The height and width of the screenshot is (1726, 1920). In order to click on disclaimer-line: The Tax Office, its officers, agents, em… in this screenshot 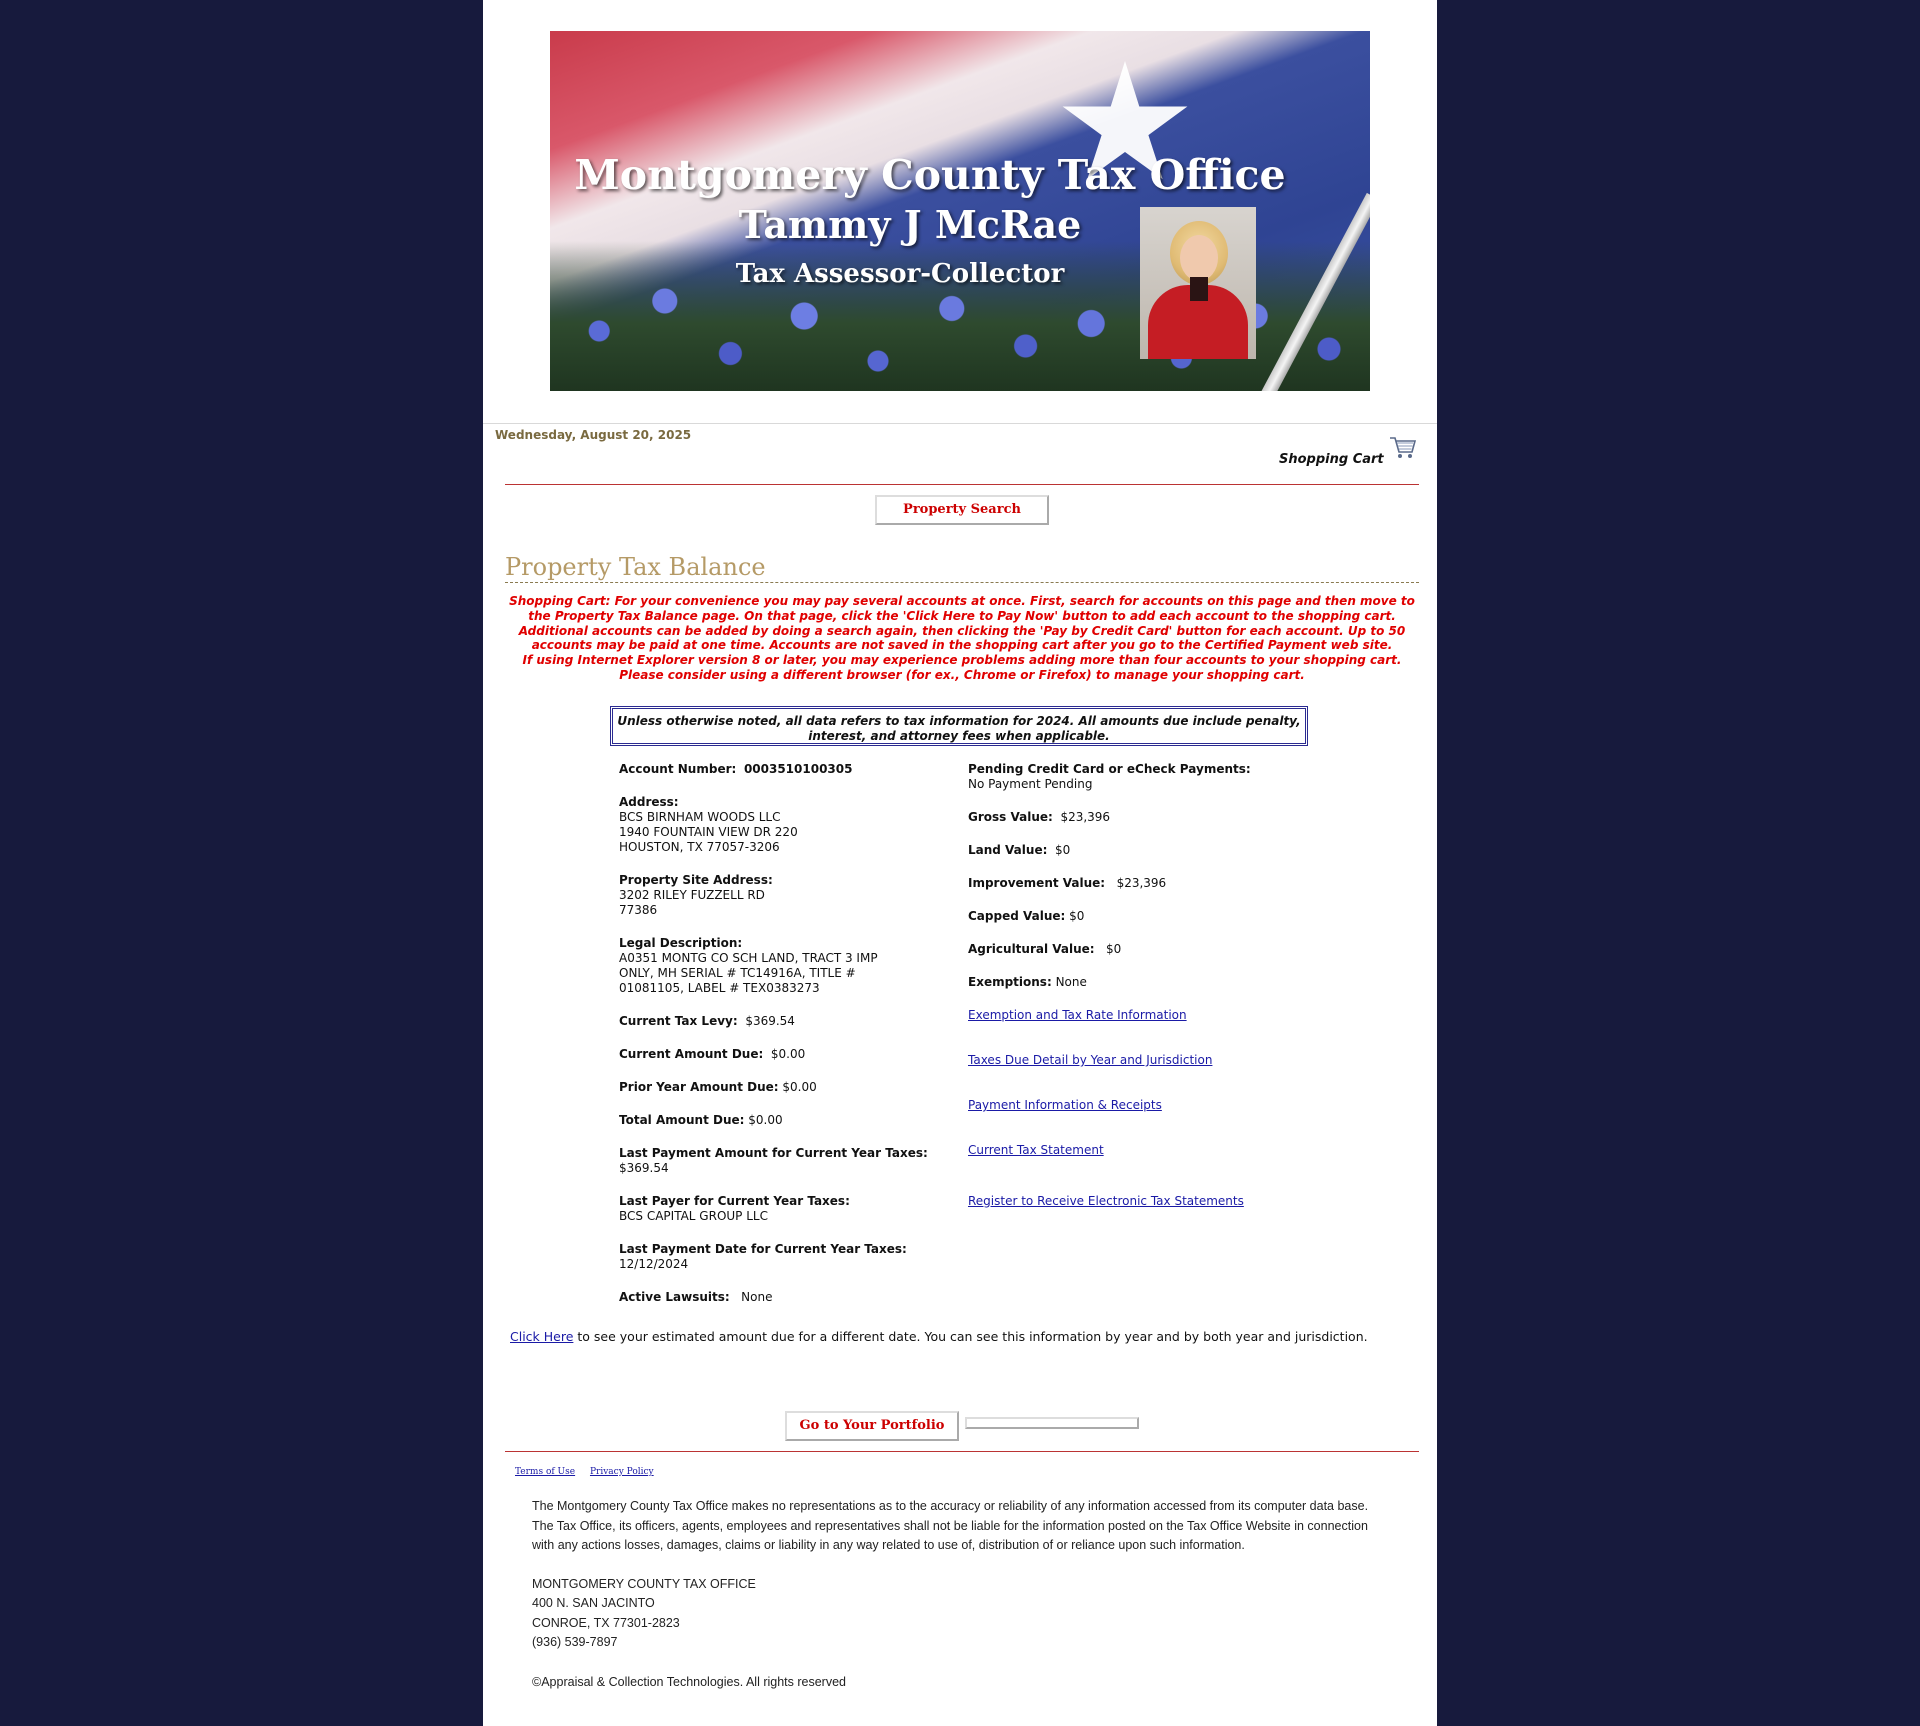, I will do `click(950, 1525)`.